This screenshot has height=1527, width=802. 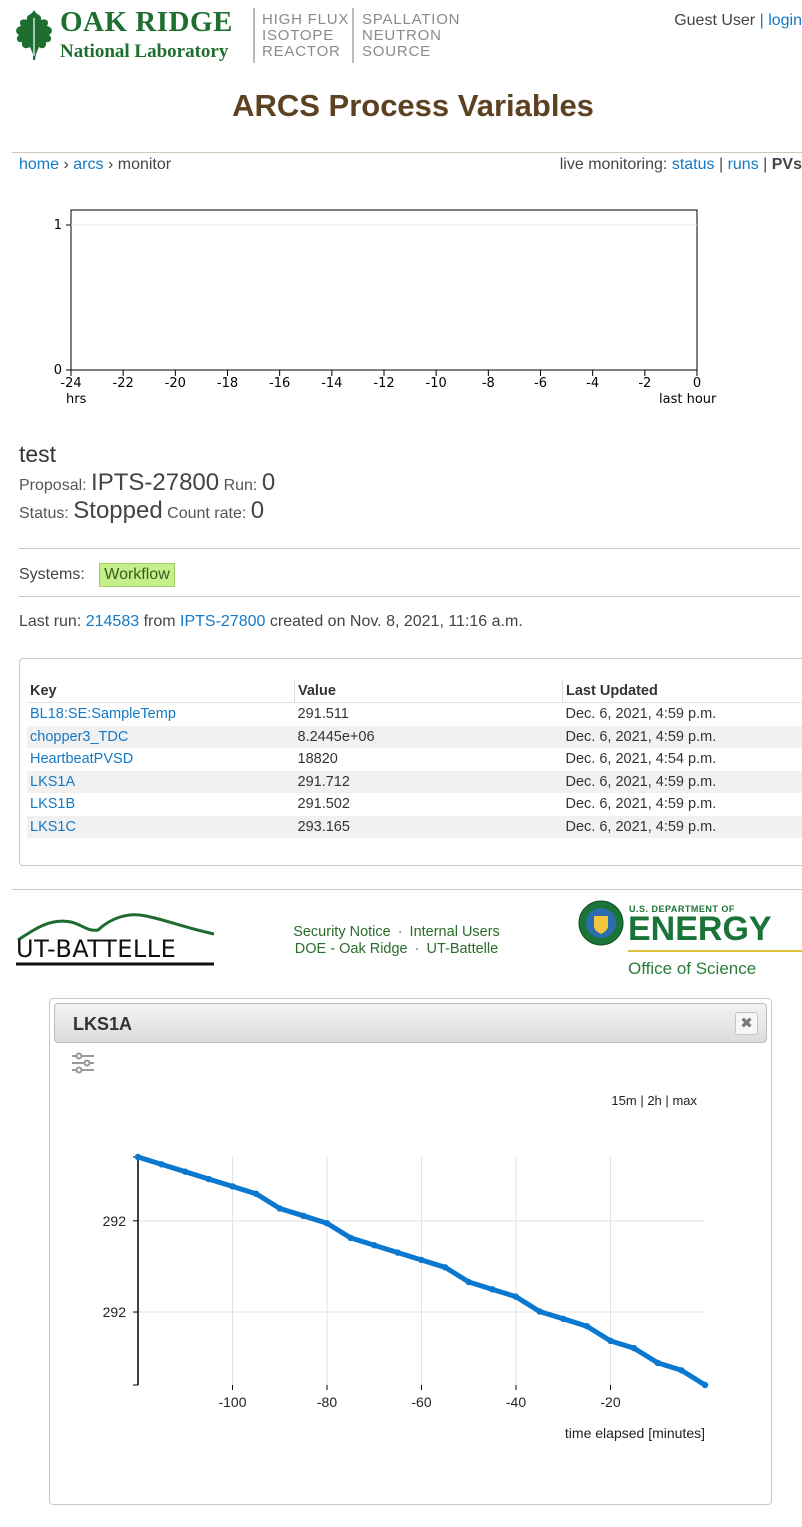 I want to click on table-row: LKS1C 293.165 Dec. 6, 2021, 4:59 p.m., so click(x=414, y=826).